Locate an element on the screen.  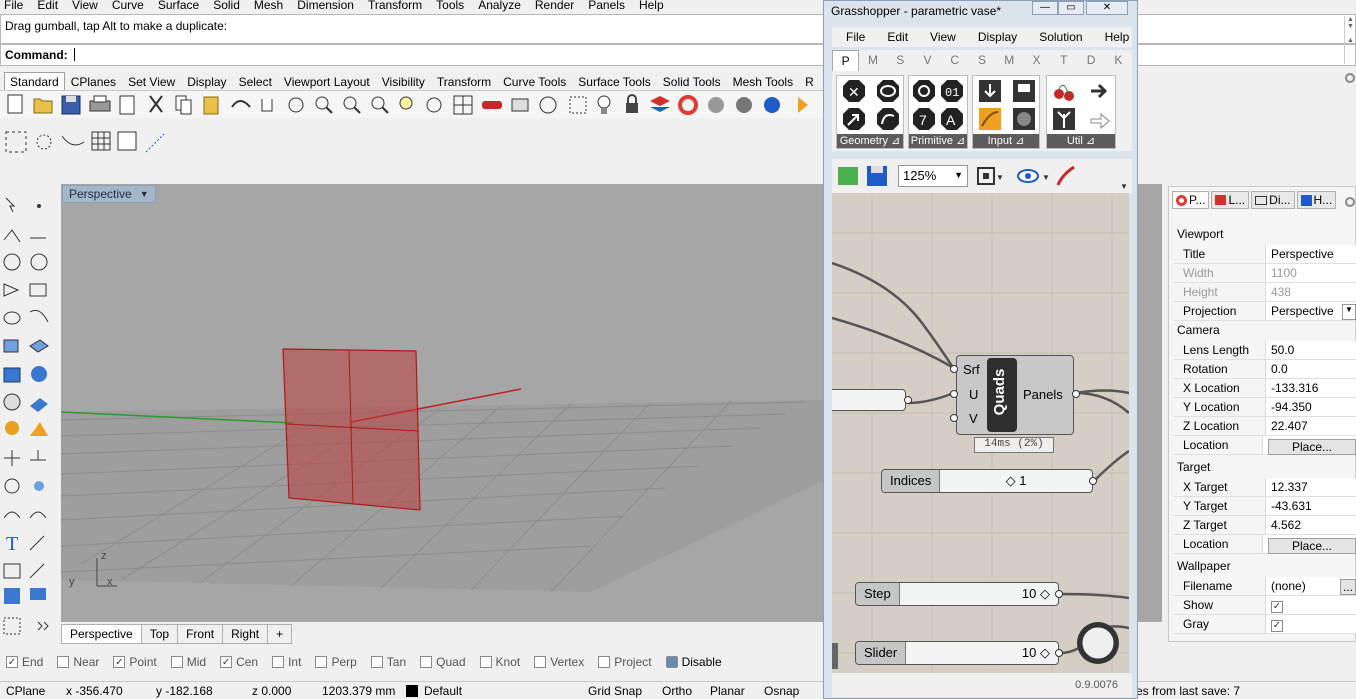
indices-slider: Indices ◇ 1 is located at coordinates (987, 481).